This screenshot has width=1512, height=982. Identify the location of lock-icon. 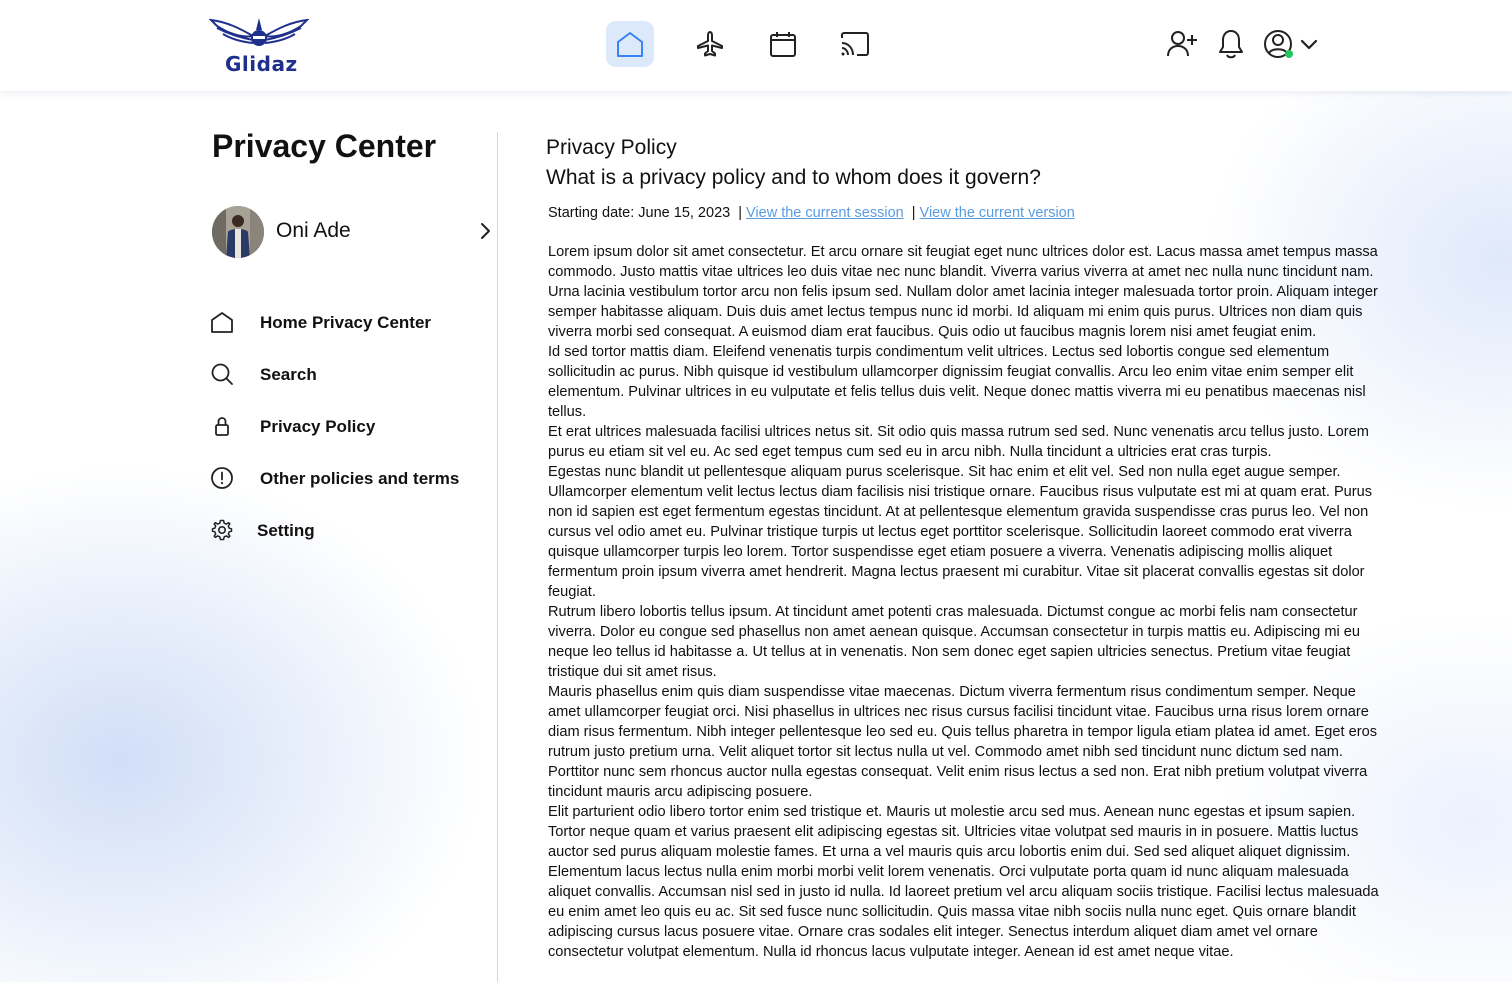
(222, 426).